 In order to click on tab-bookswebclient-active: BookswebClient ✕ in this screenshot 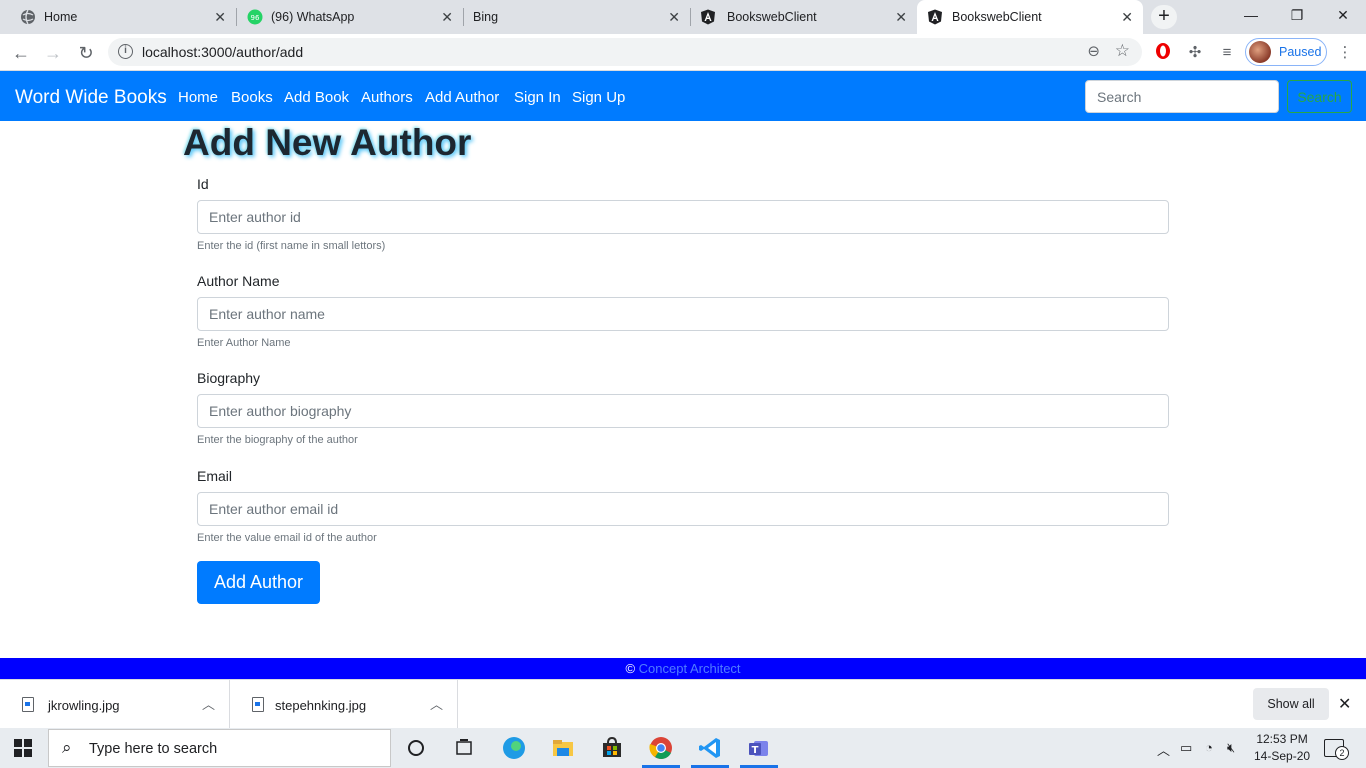, I will do `click(1030, 17)`.